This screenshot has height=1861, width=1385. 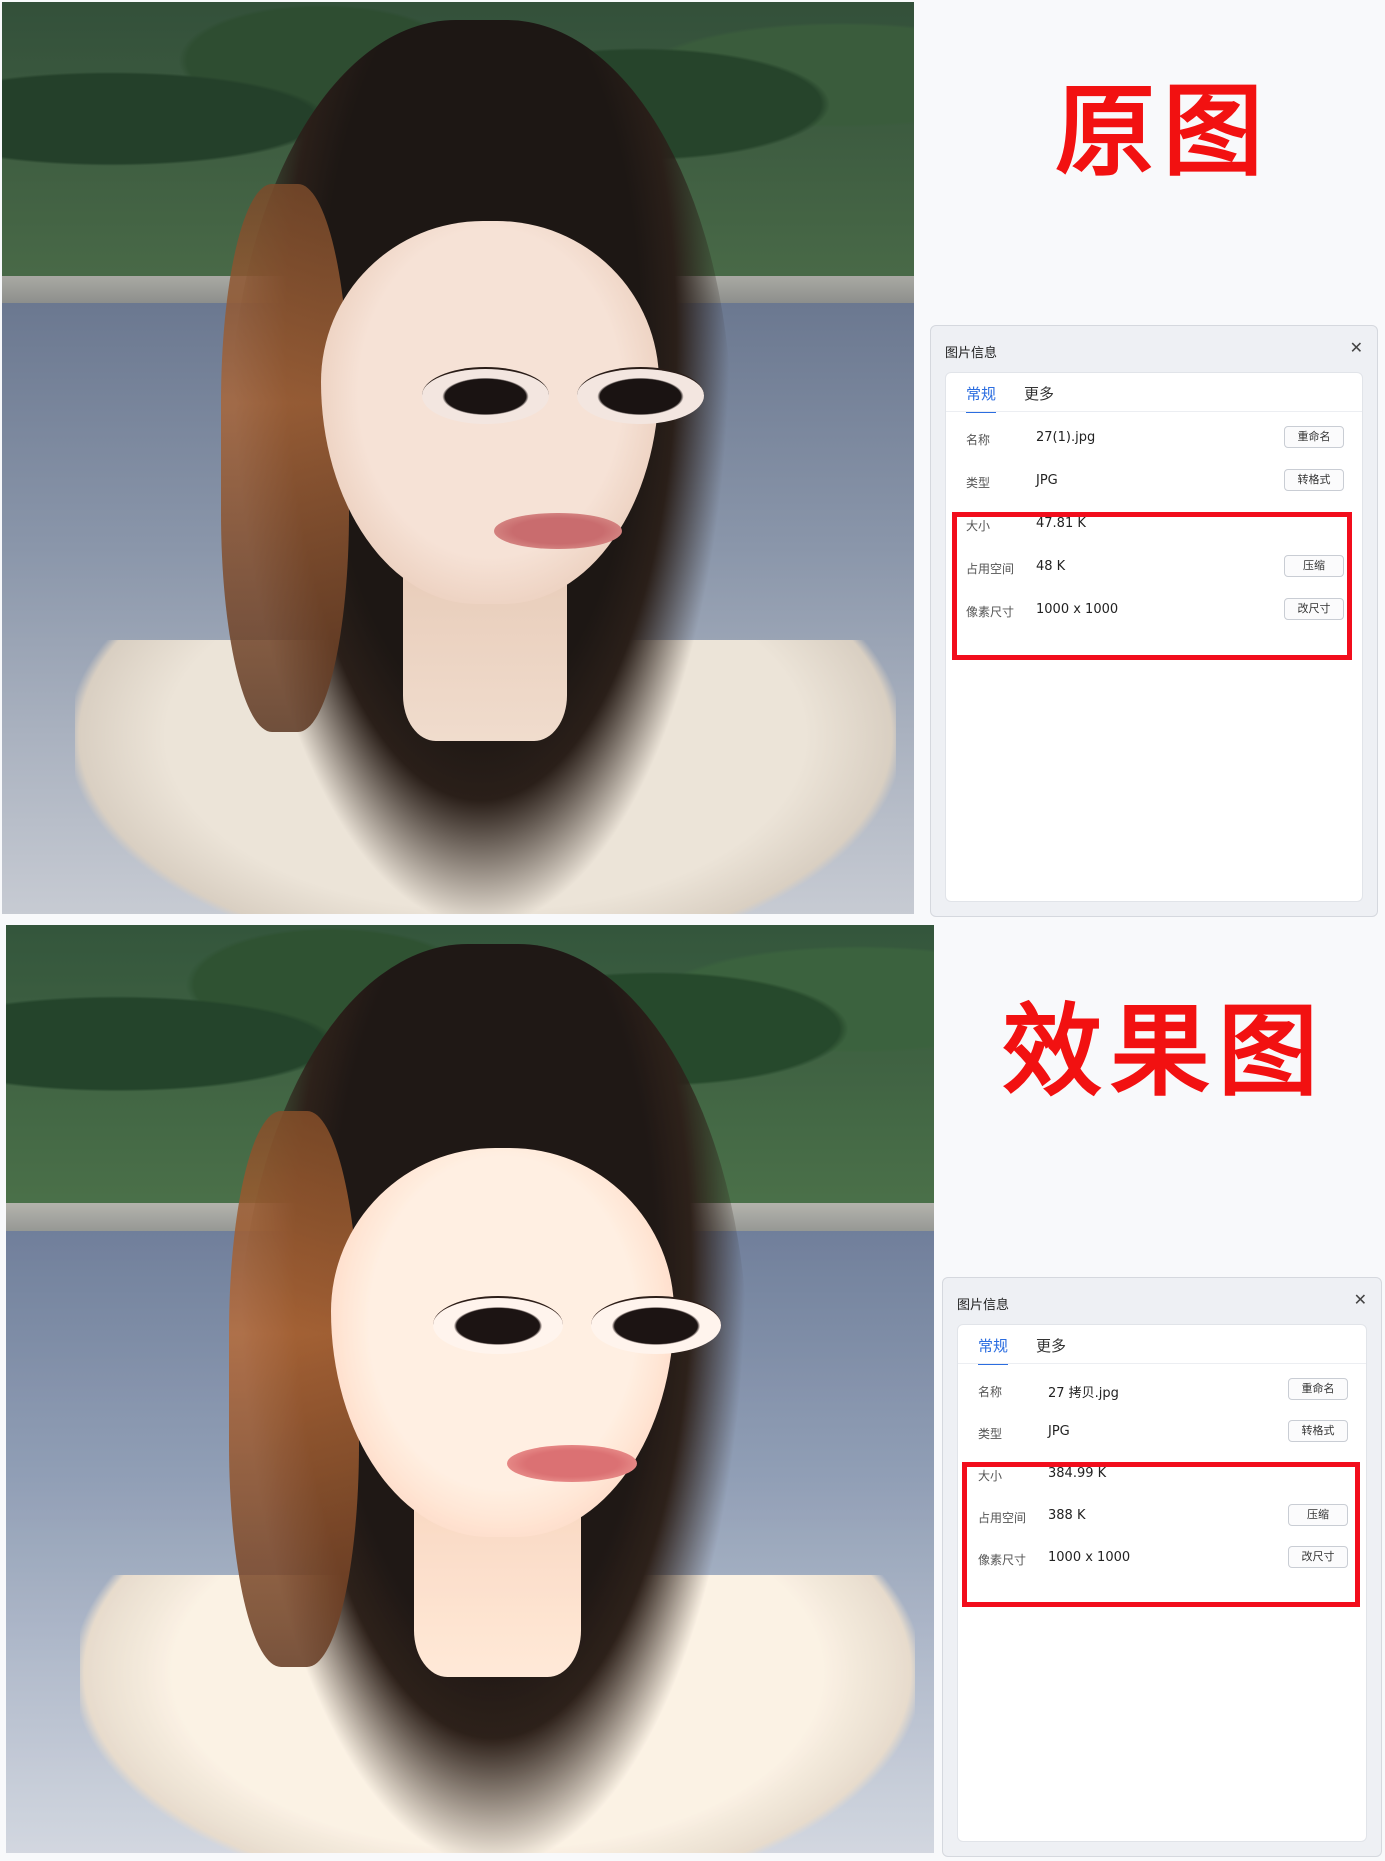 What do you see at coordinates (1083, 1393) in the screenshot?
I see `file-name-value: 27 拷贝.jpg` at bounding box center [1083, 1393].